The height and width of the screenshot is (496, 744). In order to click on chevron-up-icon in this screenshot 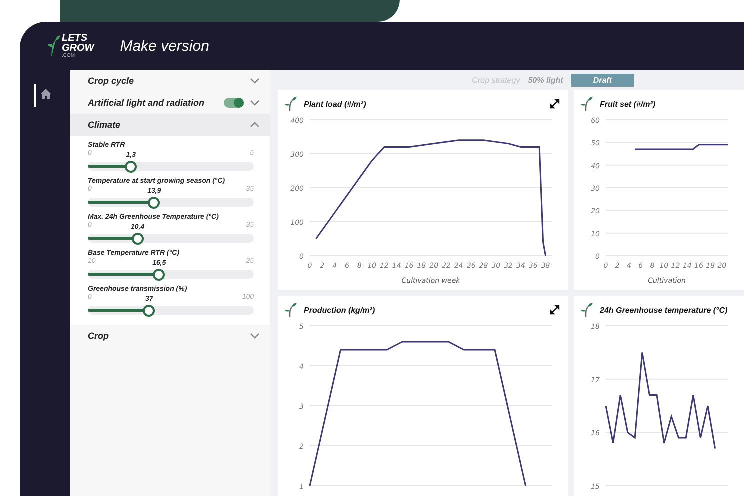, I will do `click(255, 125)`.